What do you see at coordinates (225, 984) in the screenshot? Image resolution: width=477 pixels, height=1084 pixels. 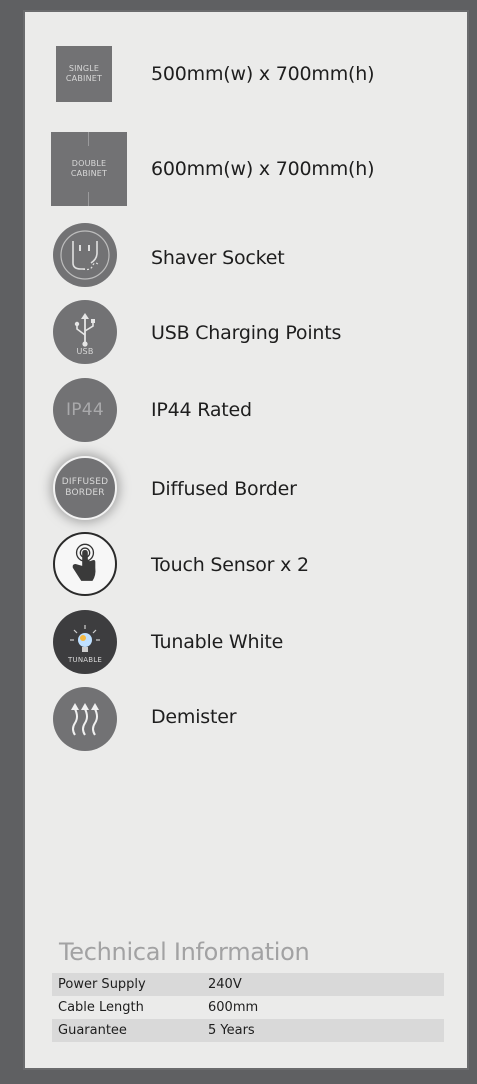 I see `table-cell-value: 240V` at bounding box center [225, 984].